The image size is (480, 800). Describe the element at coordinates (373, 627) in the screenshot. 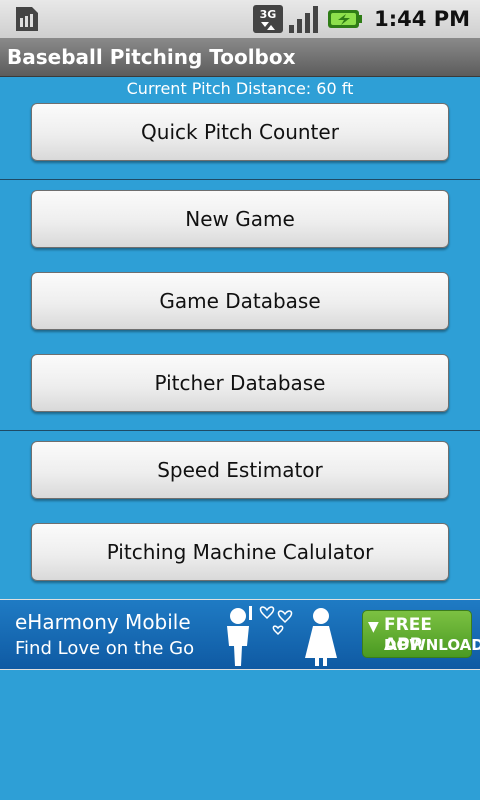

I see `download-arrow-icon: ▼` at that location.